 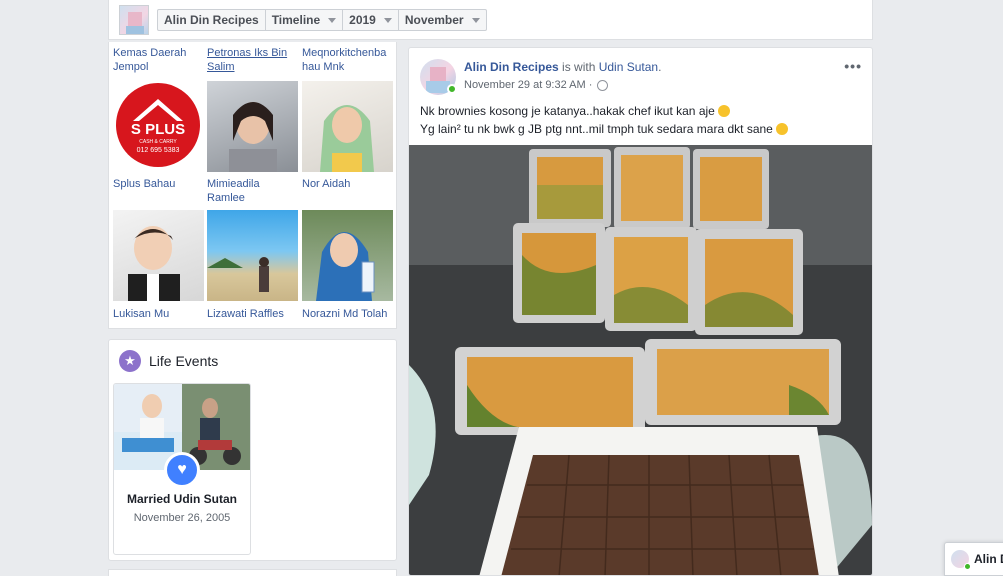 I want to click on friend-item: Mimieadila Ramlee, so click(x=253, y=191).